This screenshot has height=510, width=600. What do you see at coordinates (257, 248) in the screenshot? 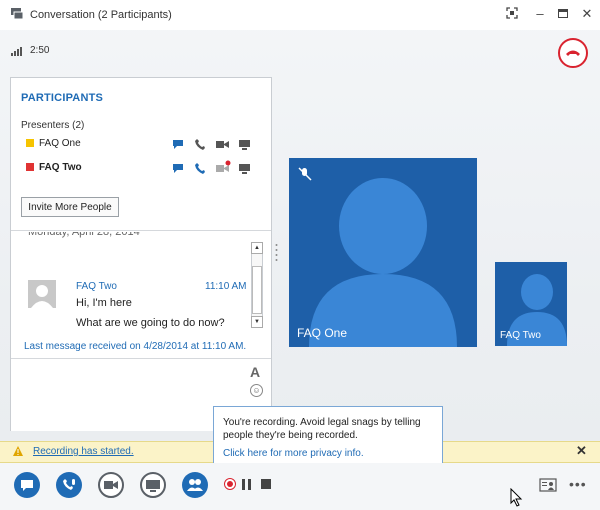
I see `scroll-up-button: ▲` at bounding box center [257, 248].